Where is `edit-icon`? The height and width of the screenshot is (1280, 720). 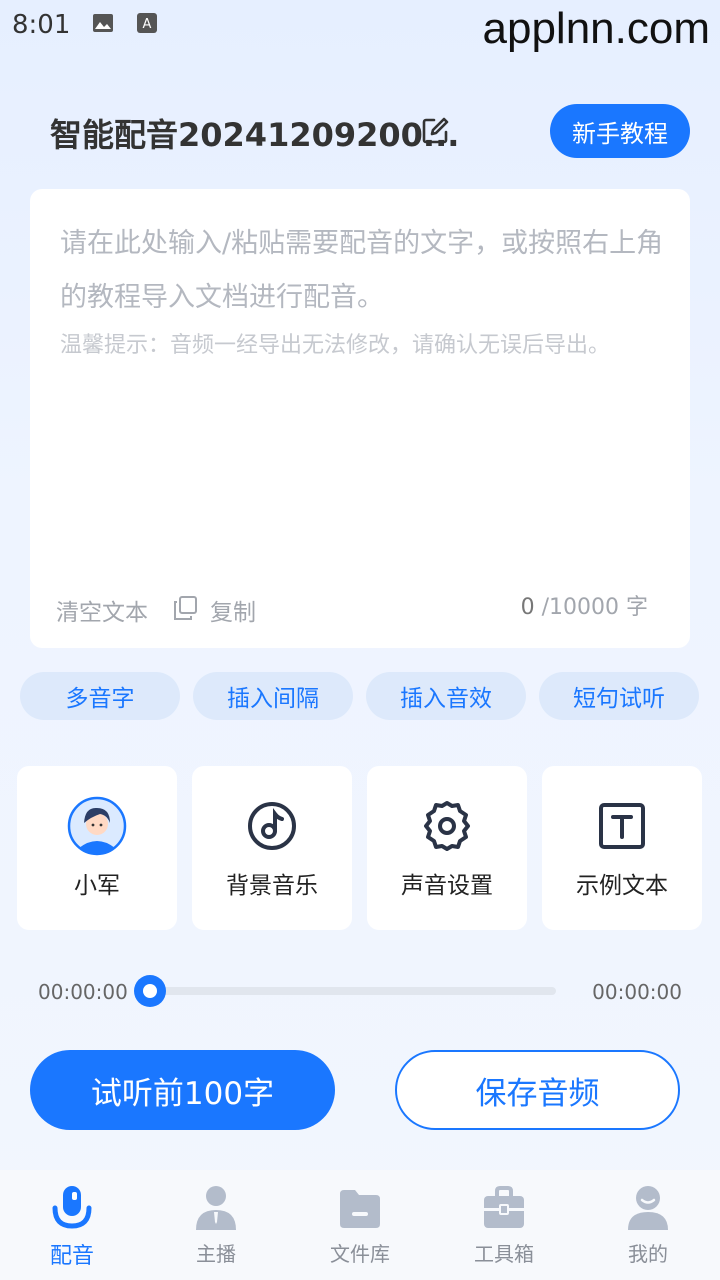 edit-icon is located at coordinates (435, 131).